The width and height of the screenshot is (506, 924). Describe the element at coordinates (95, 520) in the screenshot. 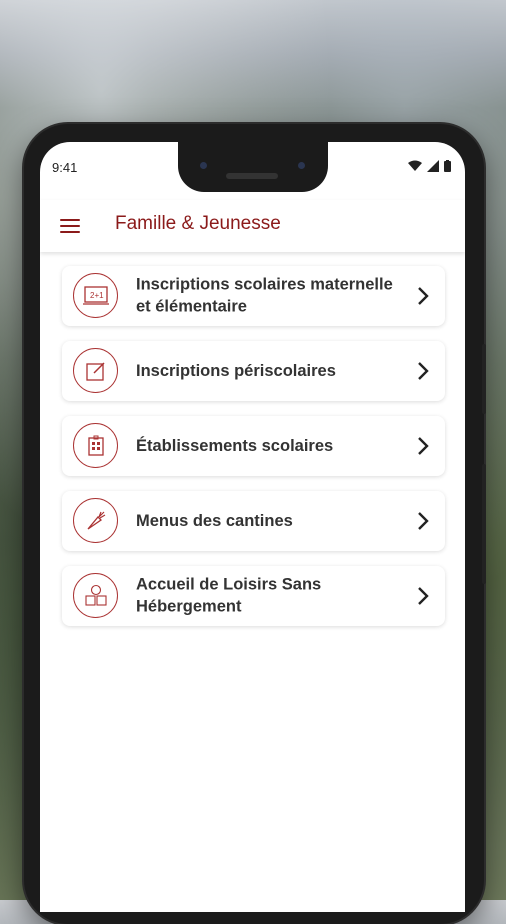

I see `carrot-icon` at that location.